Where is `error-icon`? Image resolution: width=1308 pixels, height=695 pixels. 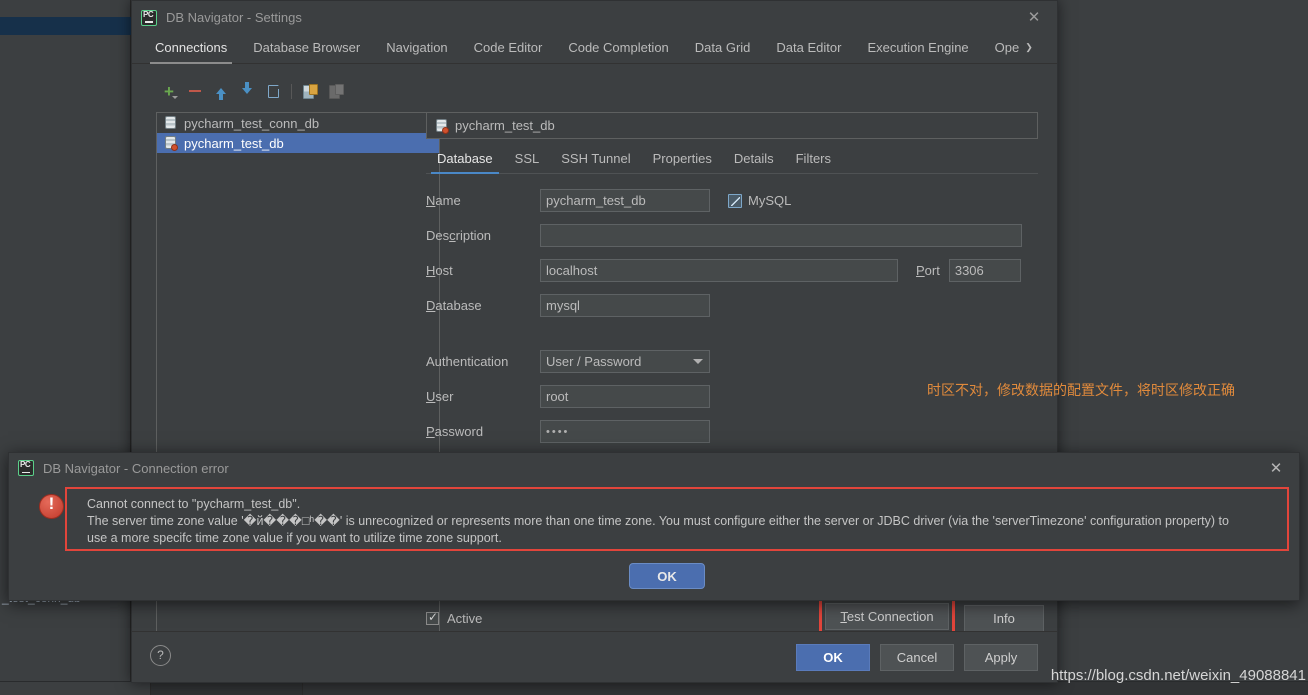 error-icon is located at coordinates (51, 506).